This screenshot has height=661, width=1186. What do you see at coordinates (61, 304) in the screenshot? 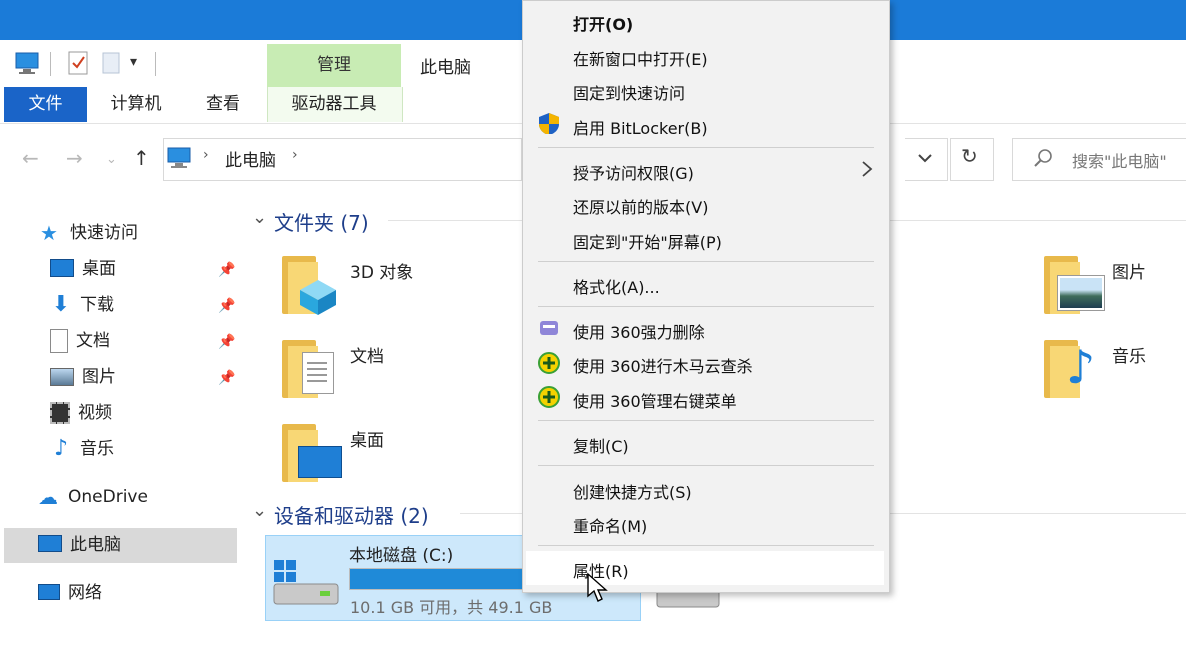
I see `download-arrow-icon: ⬇` at bounding box center [61, 304].